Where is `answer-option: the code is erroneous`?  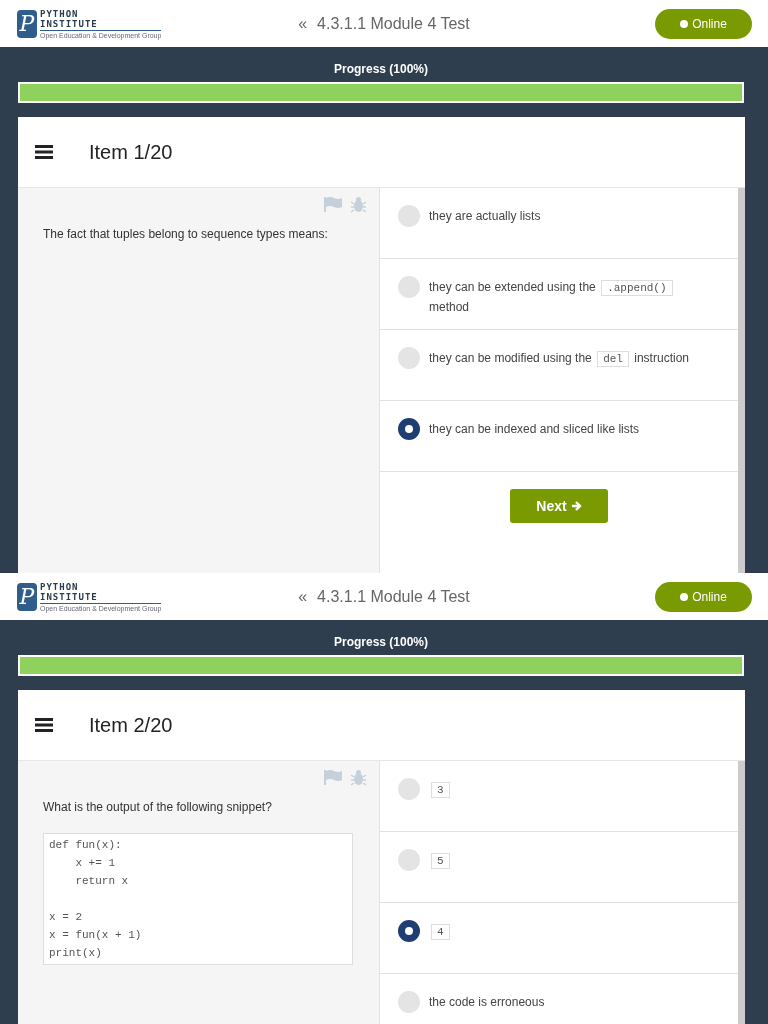
answer-option: the code is erroneous is located at coordinates (487, 1002).